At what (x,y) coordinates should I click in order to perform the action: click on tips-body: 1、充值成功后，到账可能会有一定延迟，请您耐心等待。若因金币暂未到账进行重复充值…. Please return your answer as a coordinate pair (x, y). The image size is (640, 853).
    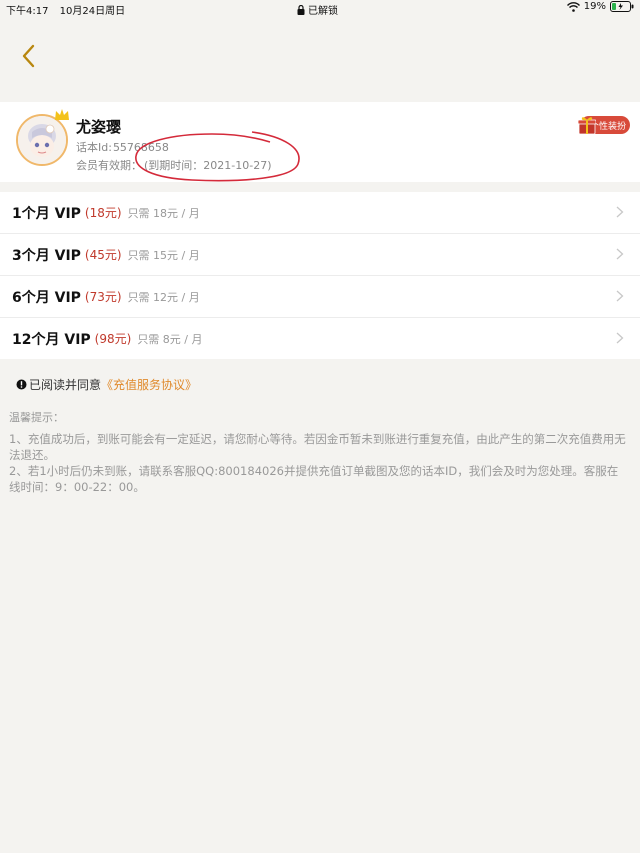
    Looking at the image, I should click on (319, 463).